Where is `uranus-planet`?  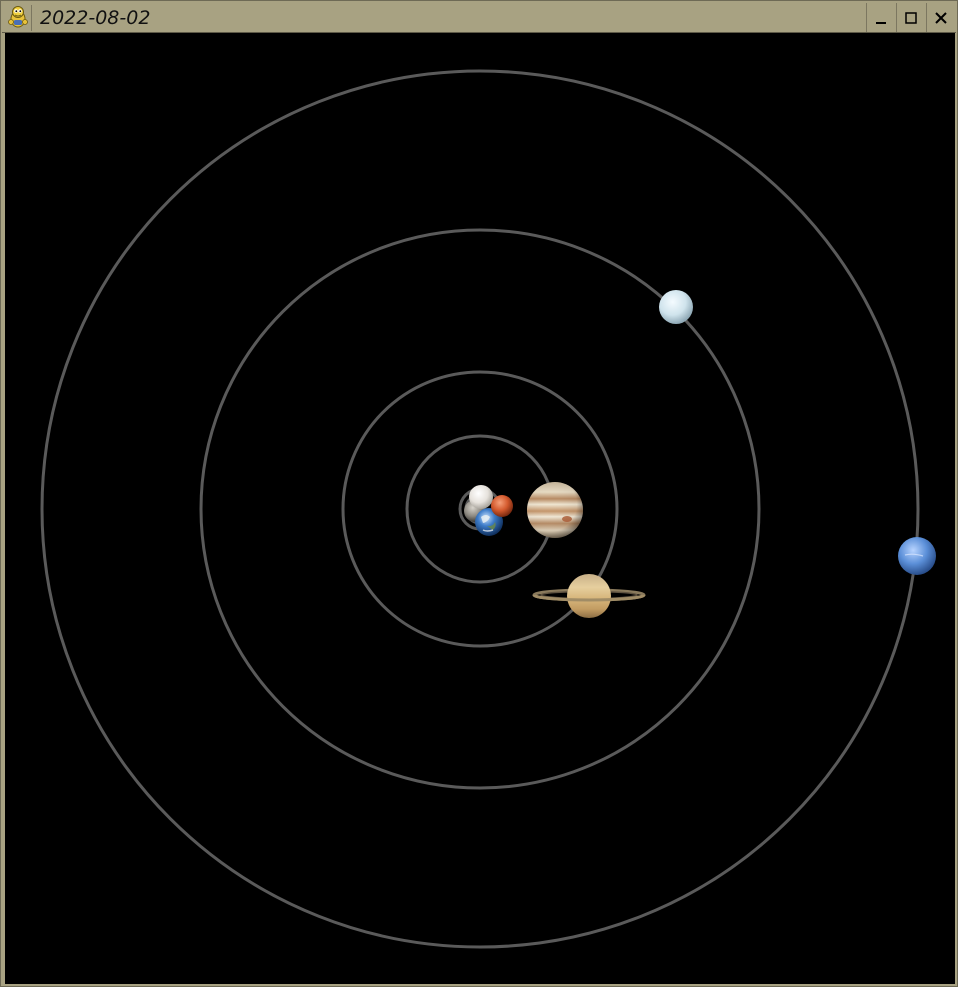 uranus-planet is located at coordinates (676, 307).